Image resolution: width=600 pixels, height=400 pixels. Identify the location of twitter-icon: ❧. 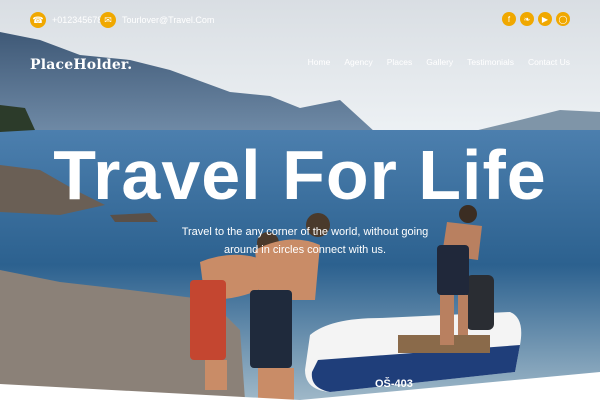
(527, 19).